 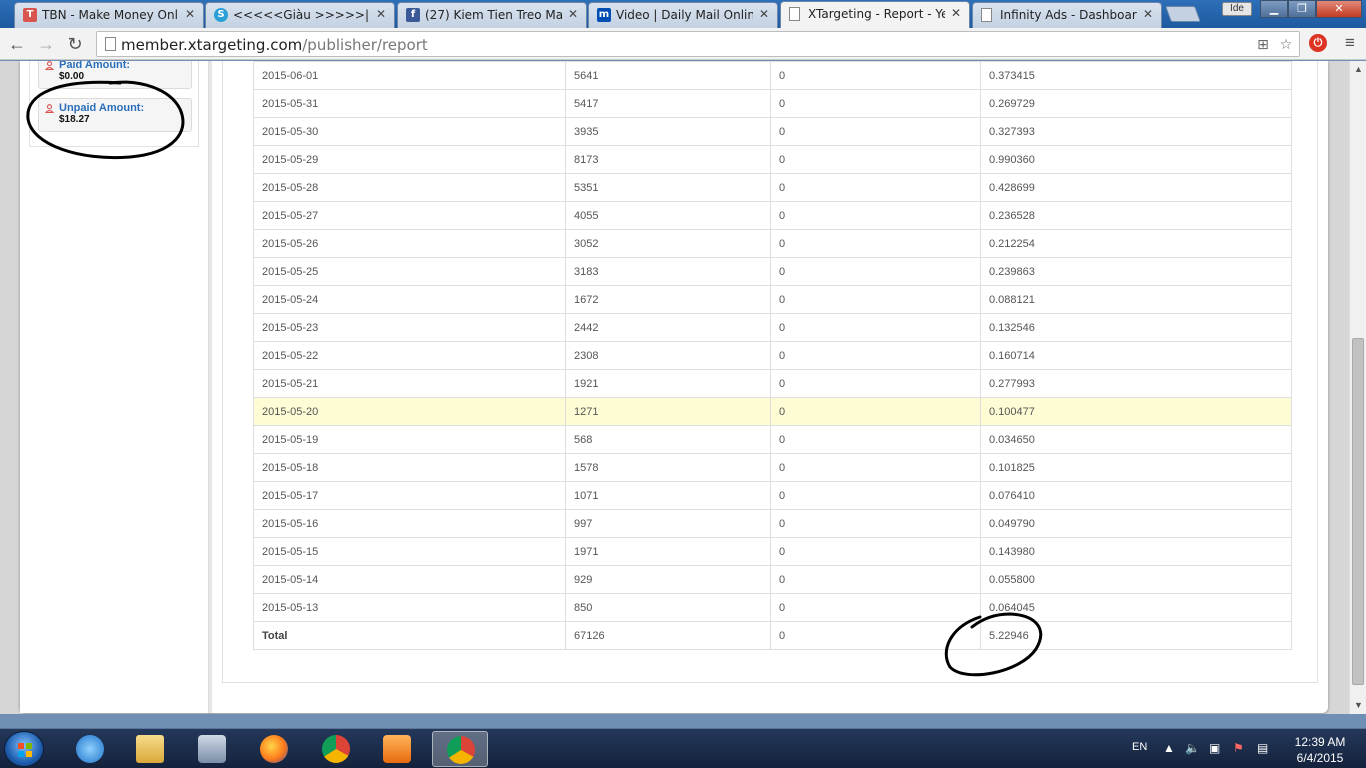 I want to click on table-row: 2015-05-21 1921 0 0.277993, so click(x=772, y=383).